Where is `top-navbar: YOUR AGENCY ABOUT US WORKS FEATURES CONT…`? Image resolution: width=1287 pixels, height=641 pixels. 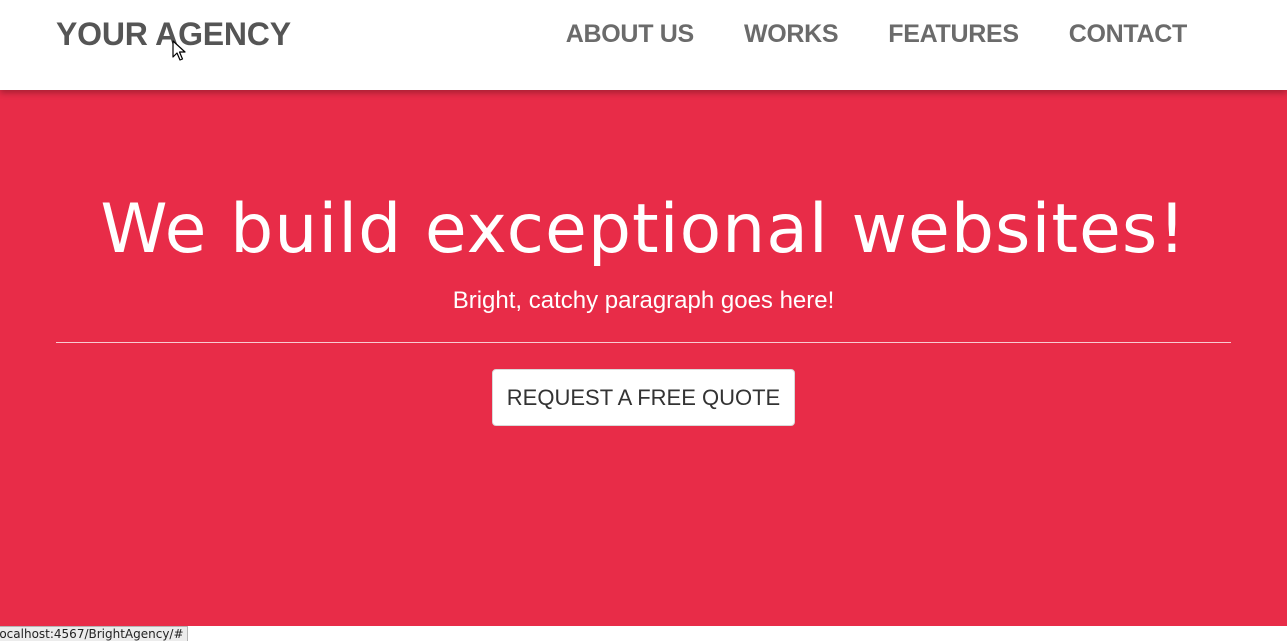
top-navbar: YOUR AGENCY ABOUT US WORKS FEATURES CONT… is located at coordinates (643, 45).